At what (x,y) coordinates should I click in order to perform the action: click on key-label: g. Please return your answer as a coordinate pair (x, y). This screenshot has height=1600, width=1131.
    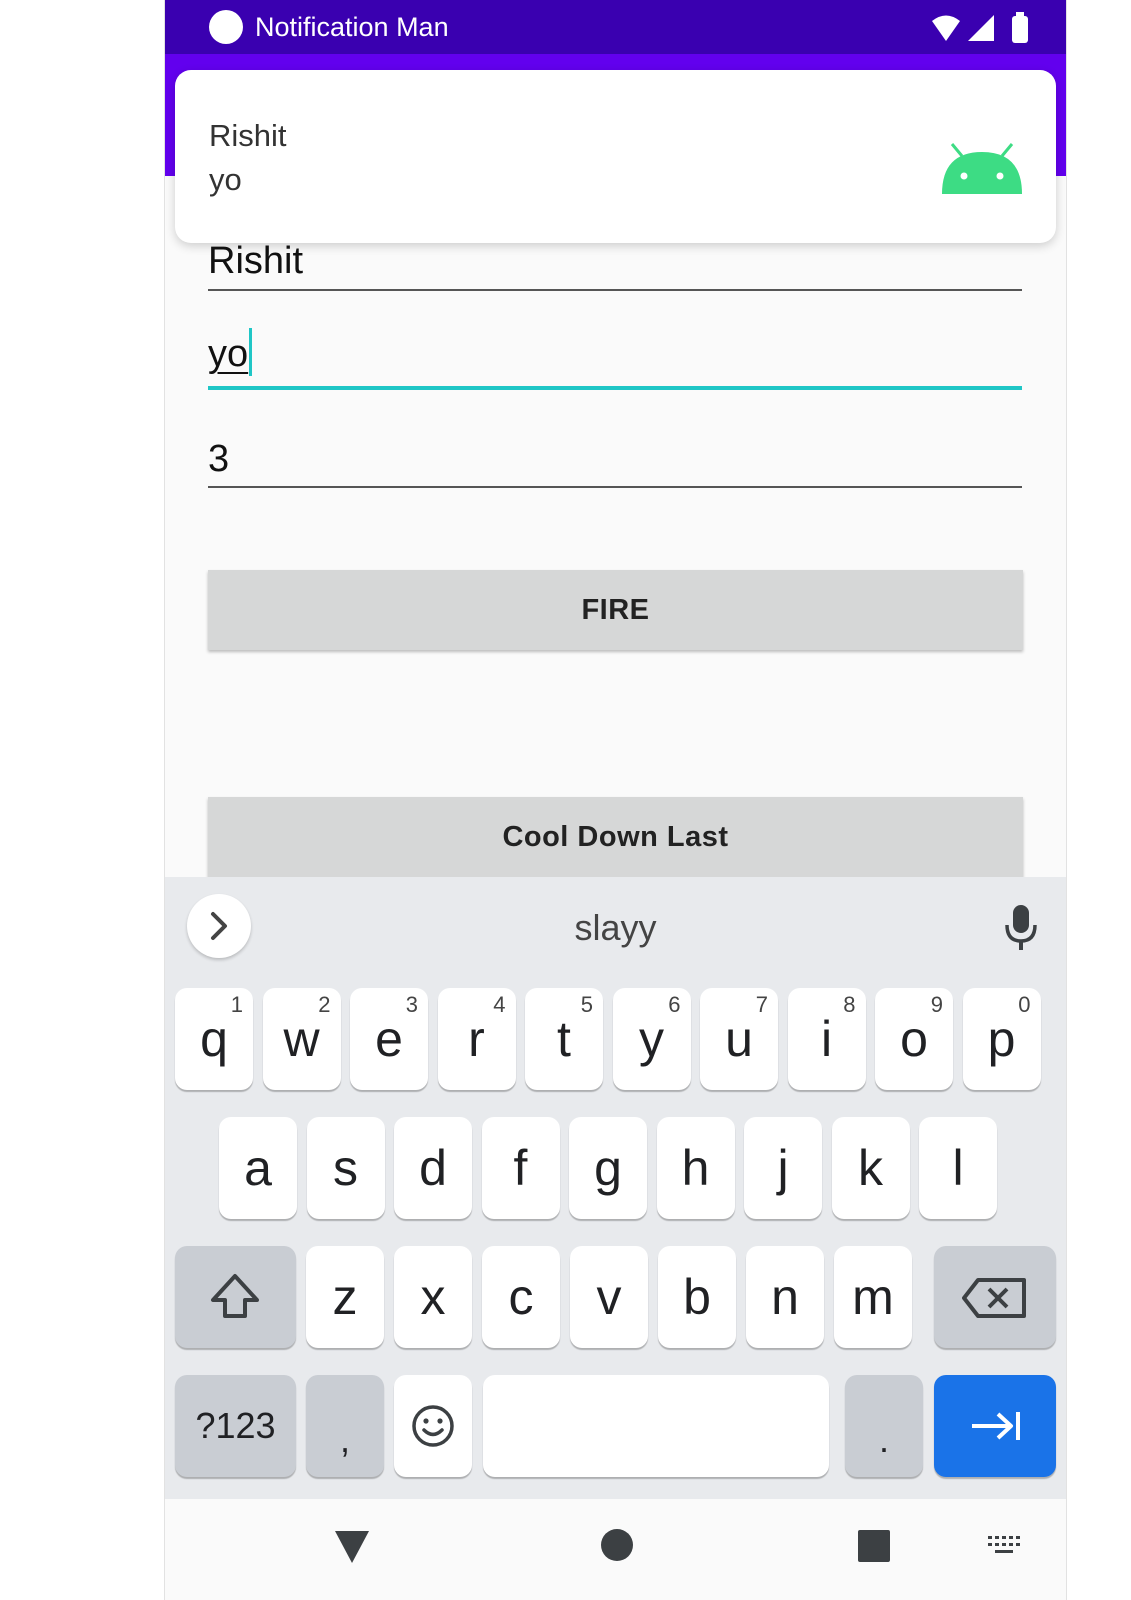
    Looking at the image, I should click on (608, 1168).